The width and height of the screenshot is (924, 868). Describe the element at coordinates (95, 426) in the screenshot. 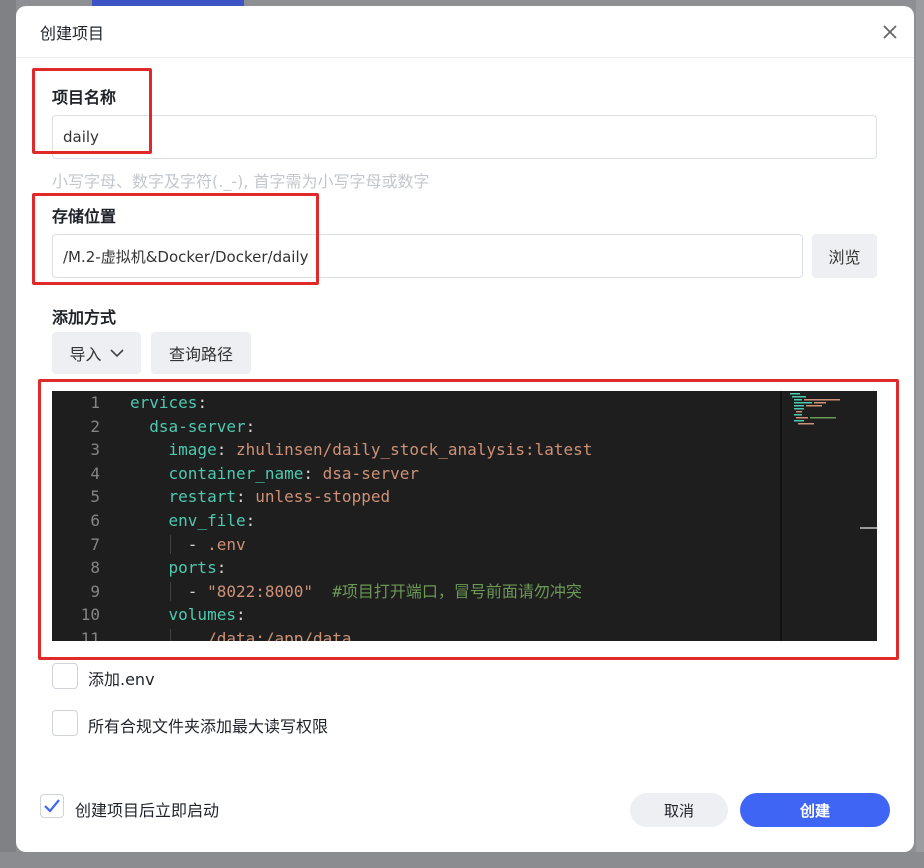

I see `line-number: 2` at that location.